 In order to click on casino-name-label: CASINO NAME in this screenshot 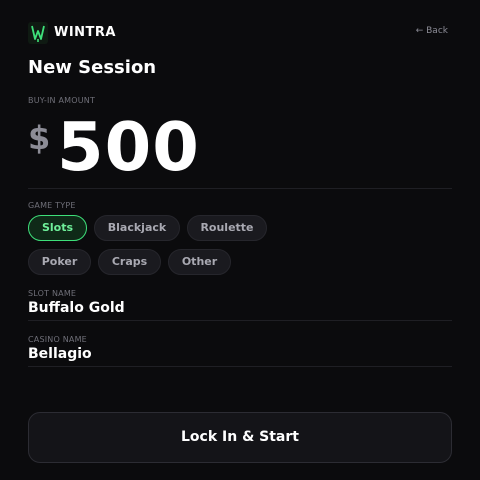, I will do `click(57, 339)`.